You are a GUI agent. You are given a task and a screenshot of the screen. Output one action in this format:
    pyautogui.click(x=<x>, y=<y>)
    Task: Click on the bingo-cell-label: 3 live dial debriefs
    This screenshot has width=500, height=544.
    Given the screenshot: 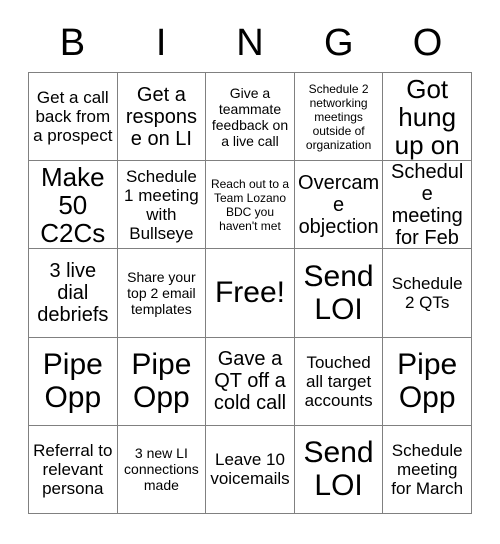 What is the action you would take?
    pyautogui.click(x=73, y=292)
    